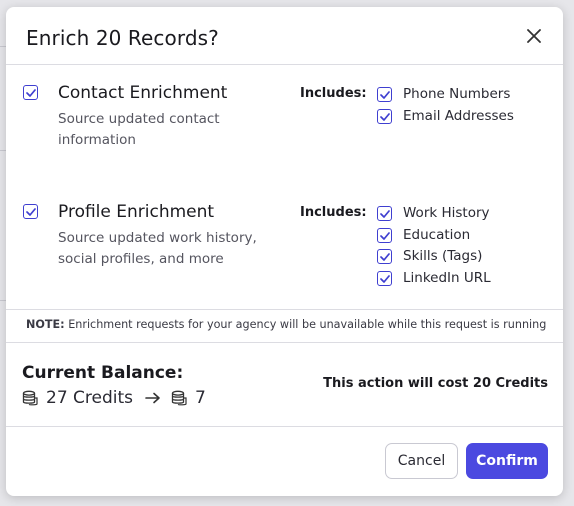 This screenshot has width=574, height=506. I want to click on skills-tags-checkbox, so click(384, 256).